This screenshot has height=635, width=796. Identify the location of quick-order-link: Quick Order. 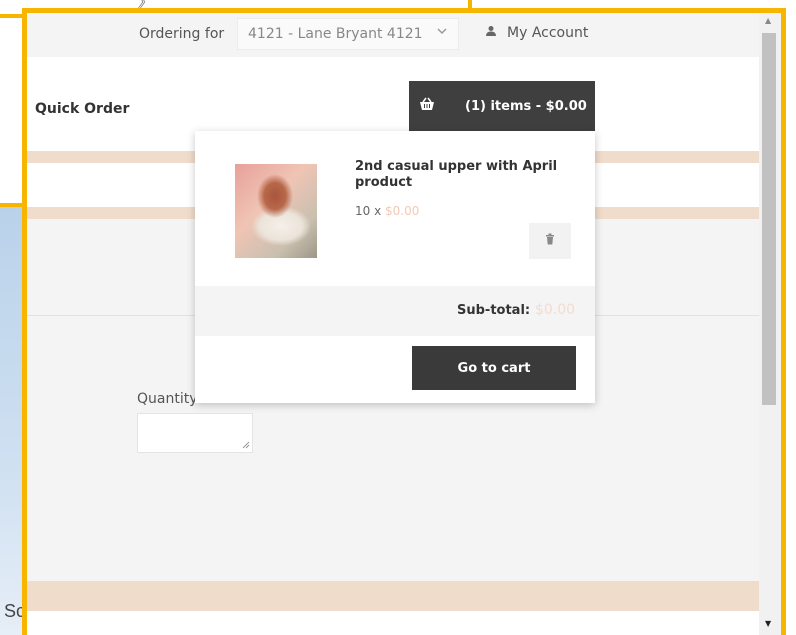
(82, 109).